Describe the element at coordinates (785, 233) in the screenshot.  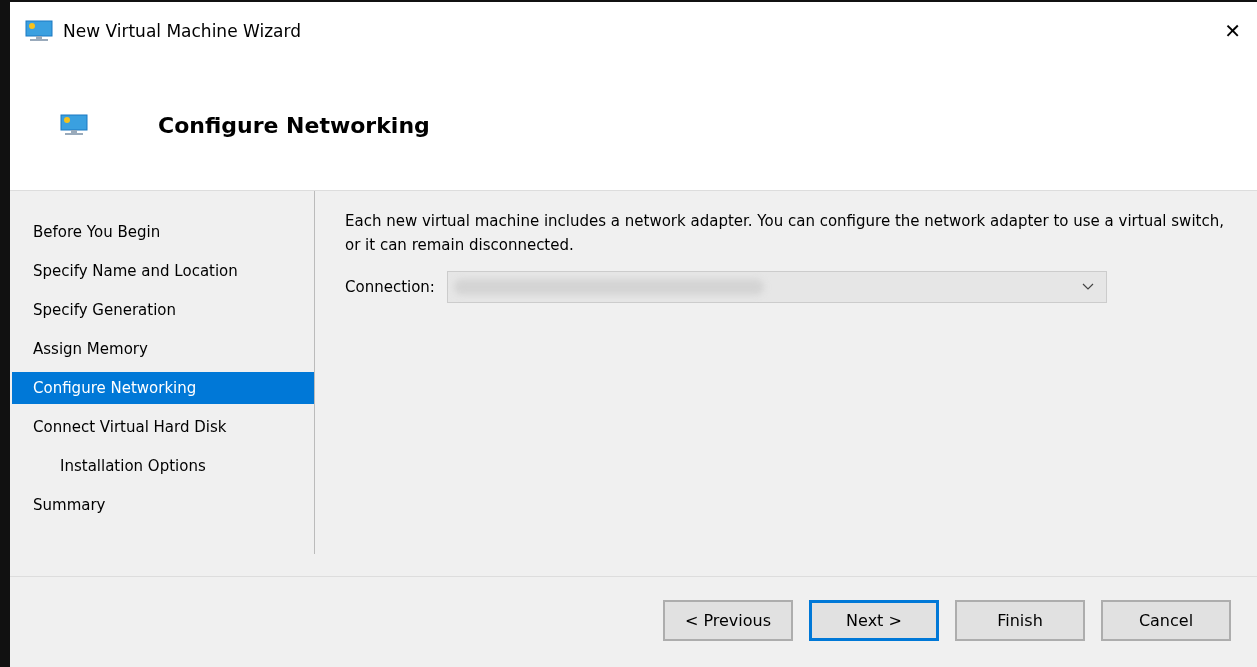
I see `description-text: Each new virtual machine includes a network adapter. You can configure the network adapter to use a virtual switch, or it can remain disconnected.` at that location.